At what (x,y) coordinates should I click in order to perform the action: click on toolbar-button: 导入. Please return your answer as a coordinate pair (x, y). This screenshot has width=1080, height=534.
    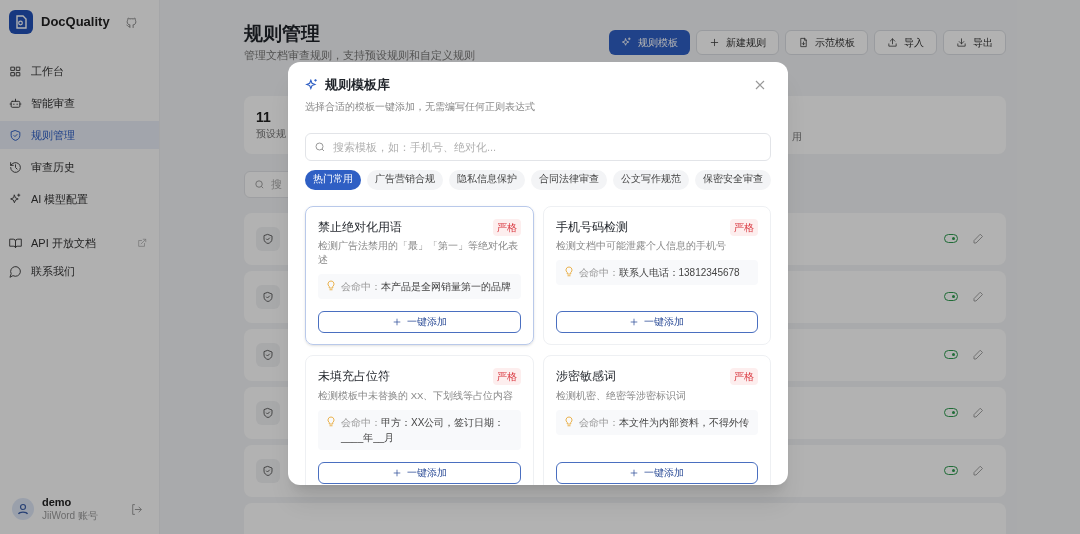
    Looking at the image, I should click on (905, 42).